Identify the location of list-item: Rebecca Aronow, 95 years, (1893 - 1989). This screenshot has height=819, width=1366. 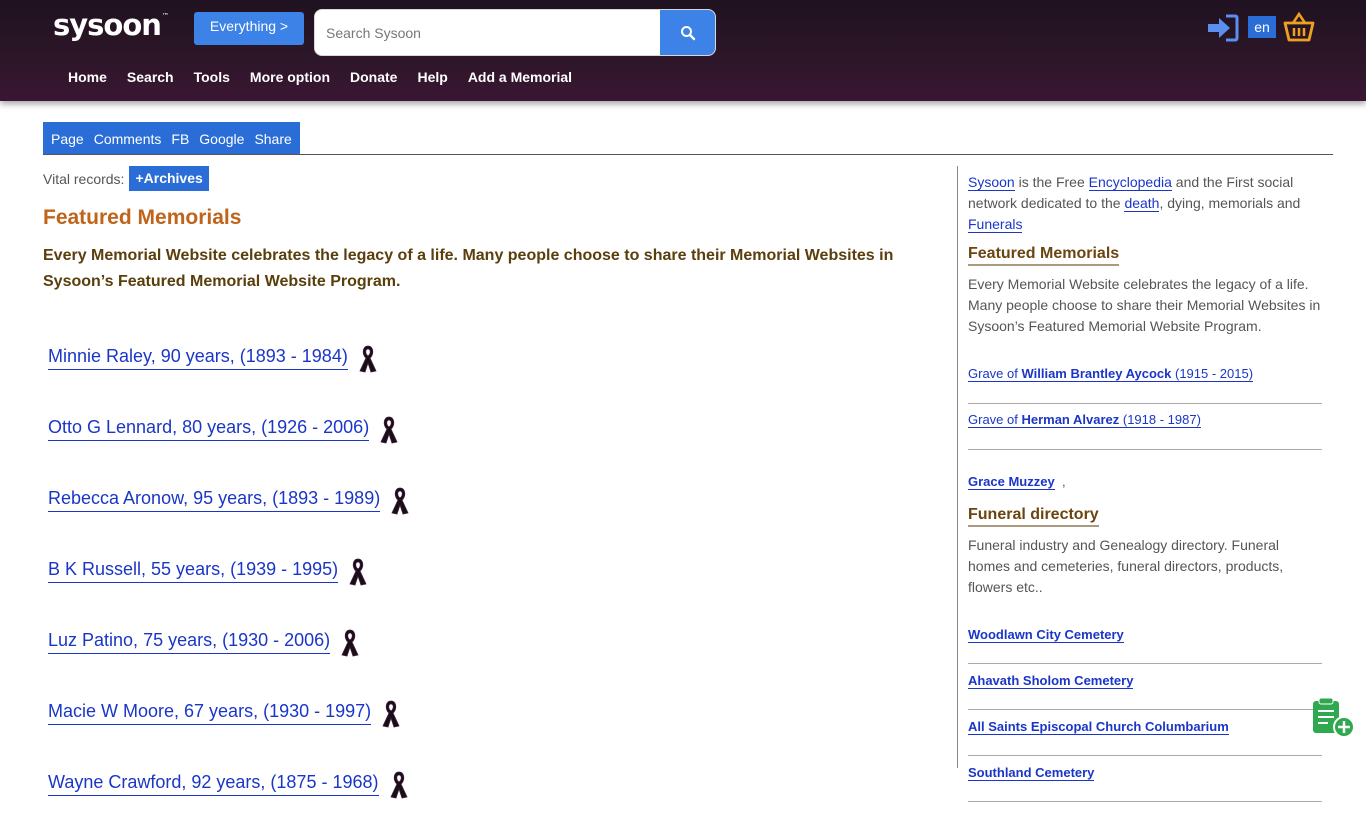
(229, 499).